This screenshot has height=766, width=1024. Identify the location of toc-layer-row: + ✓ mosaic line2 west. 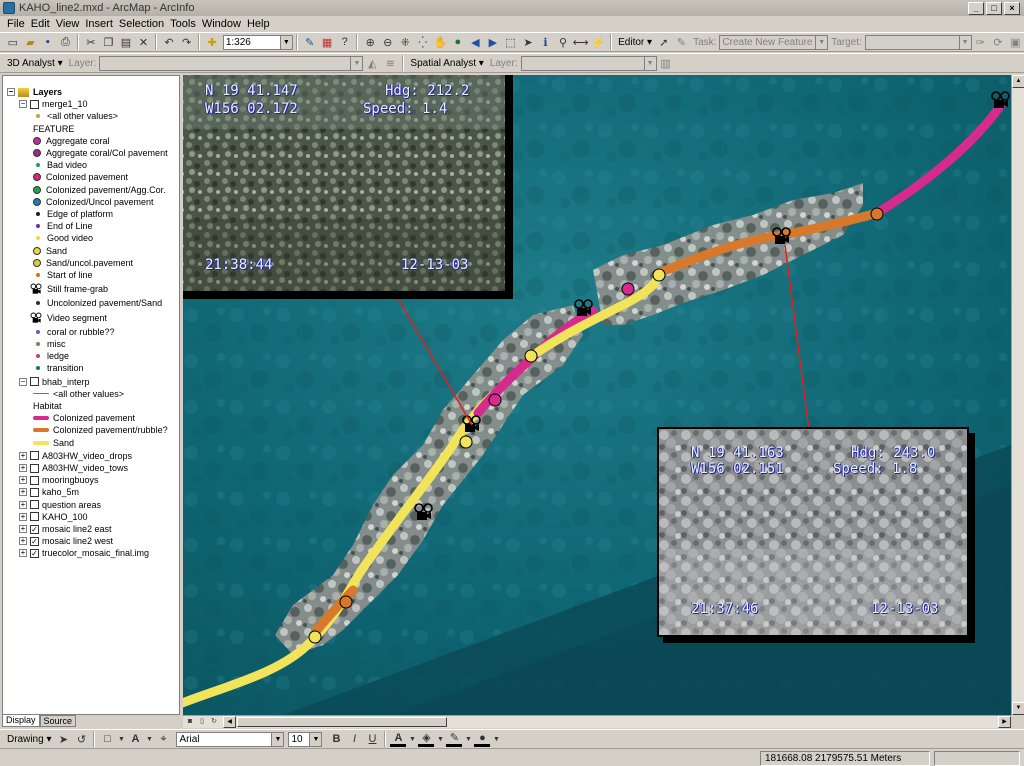
(66, 541).